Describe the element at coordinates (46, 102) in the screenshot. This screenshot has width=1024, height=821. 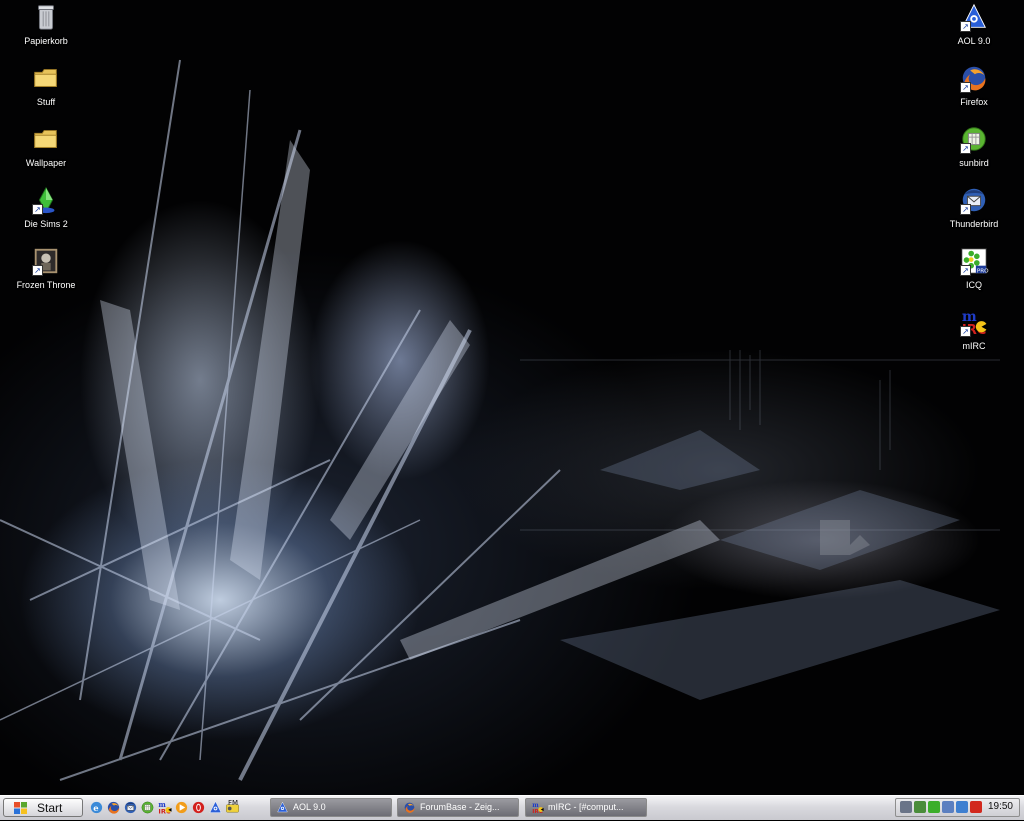
I see `desktop-icon-label: Stuff` at that location.